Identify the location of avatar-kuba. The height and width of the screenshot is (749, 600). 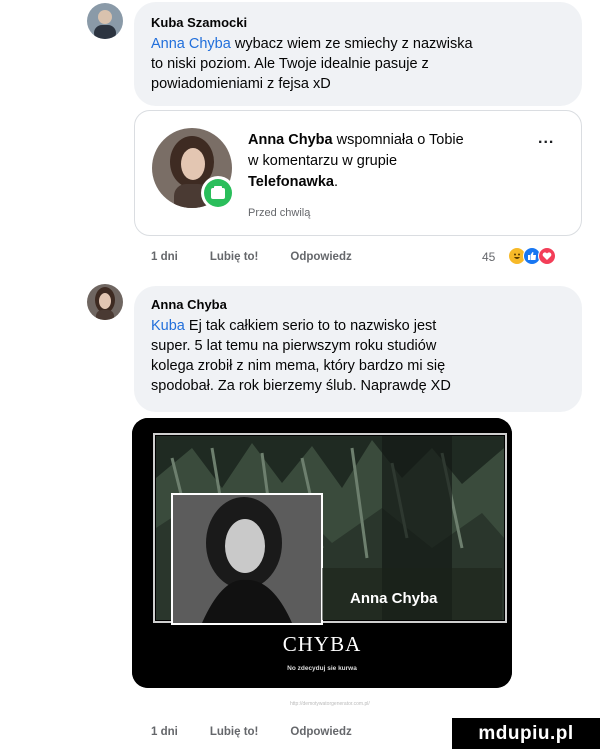
(105, 21).